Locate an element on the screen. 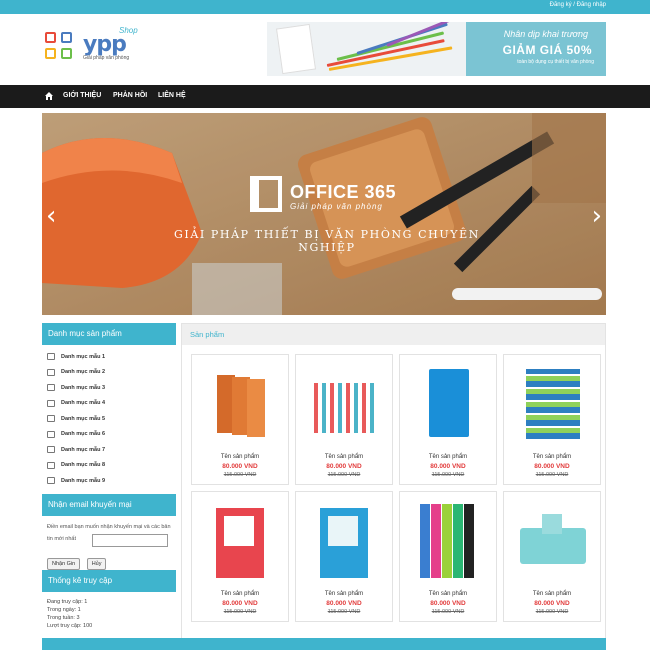 This screenshot has width=650, height=650. banner-line-2: GIẢM GIÁ 50% is located at coordinates (547, 50).